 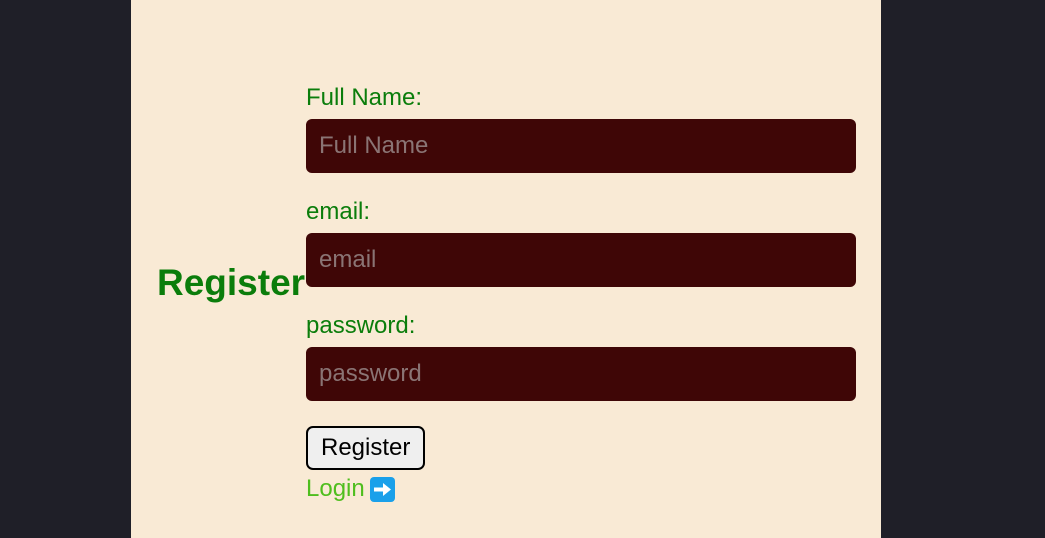 What do you see at coordinates (338, 211) in the screenshot?
I see `email-label: email:` at bounding box center [338, 211].